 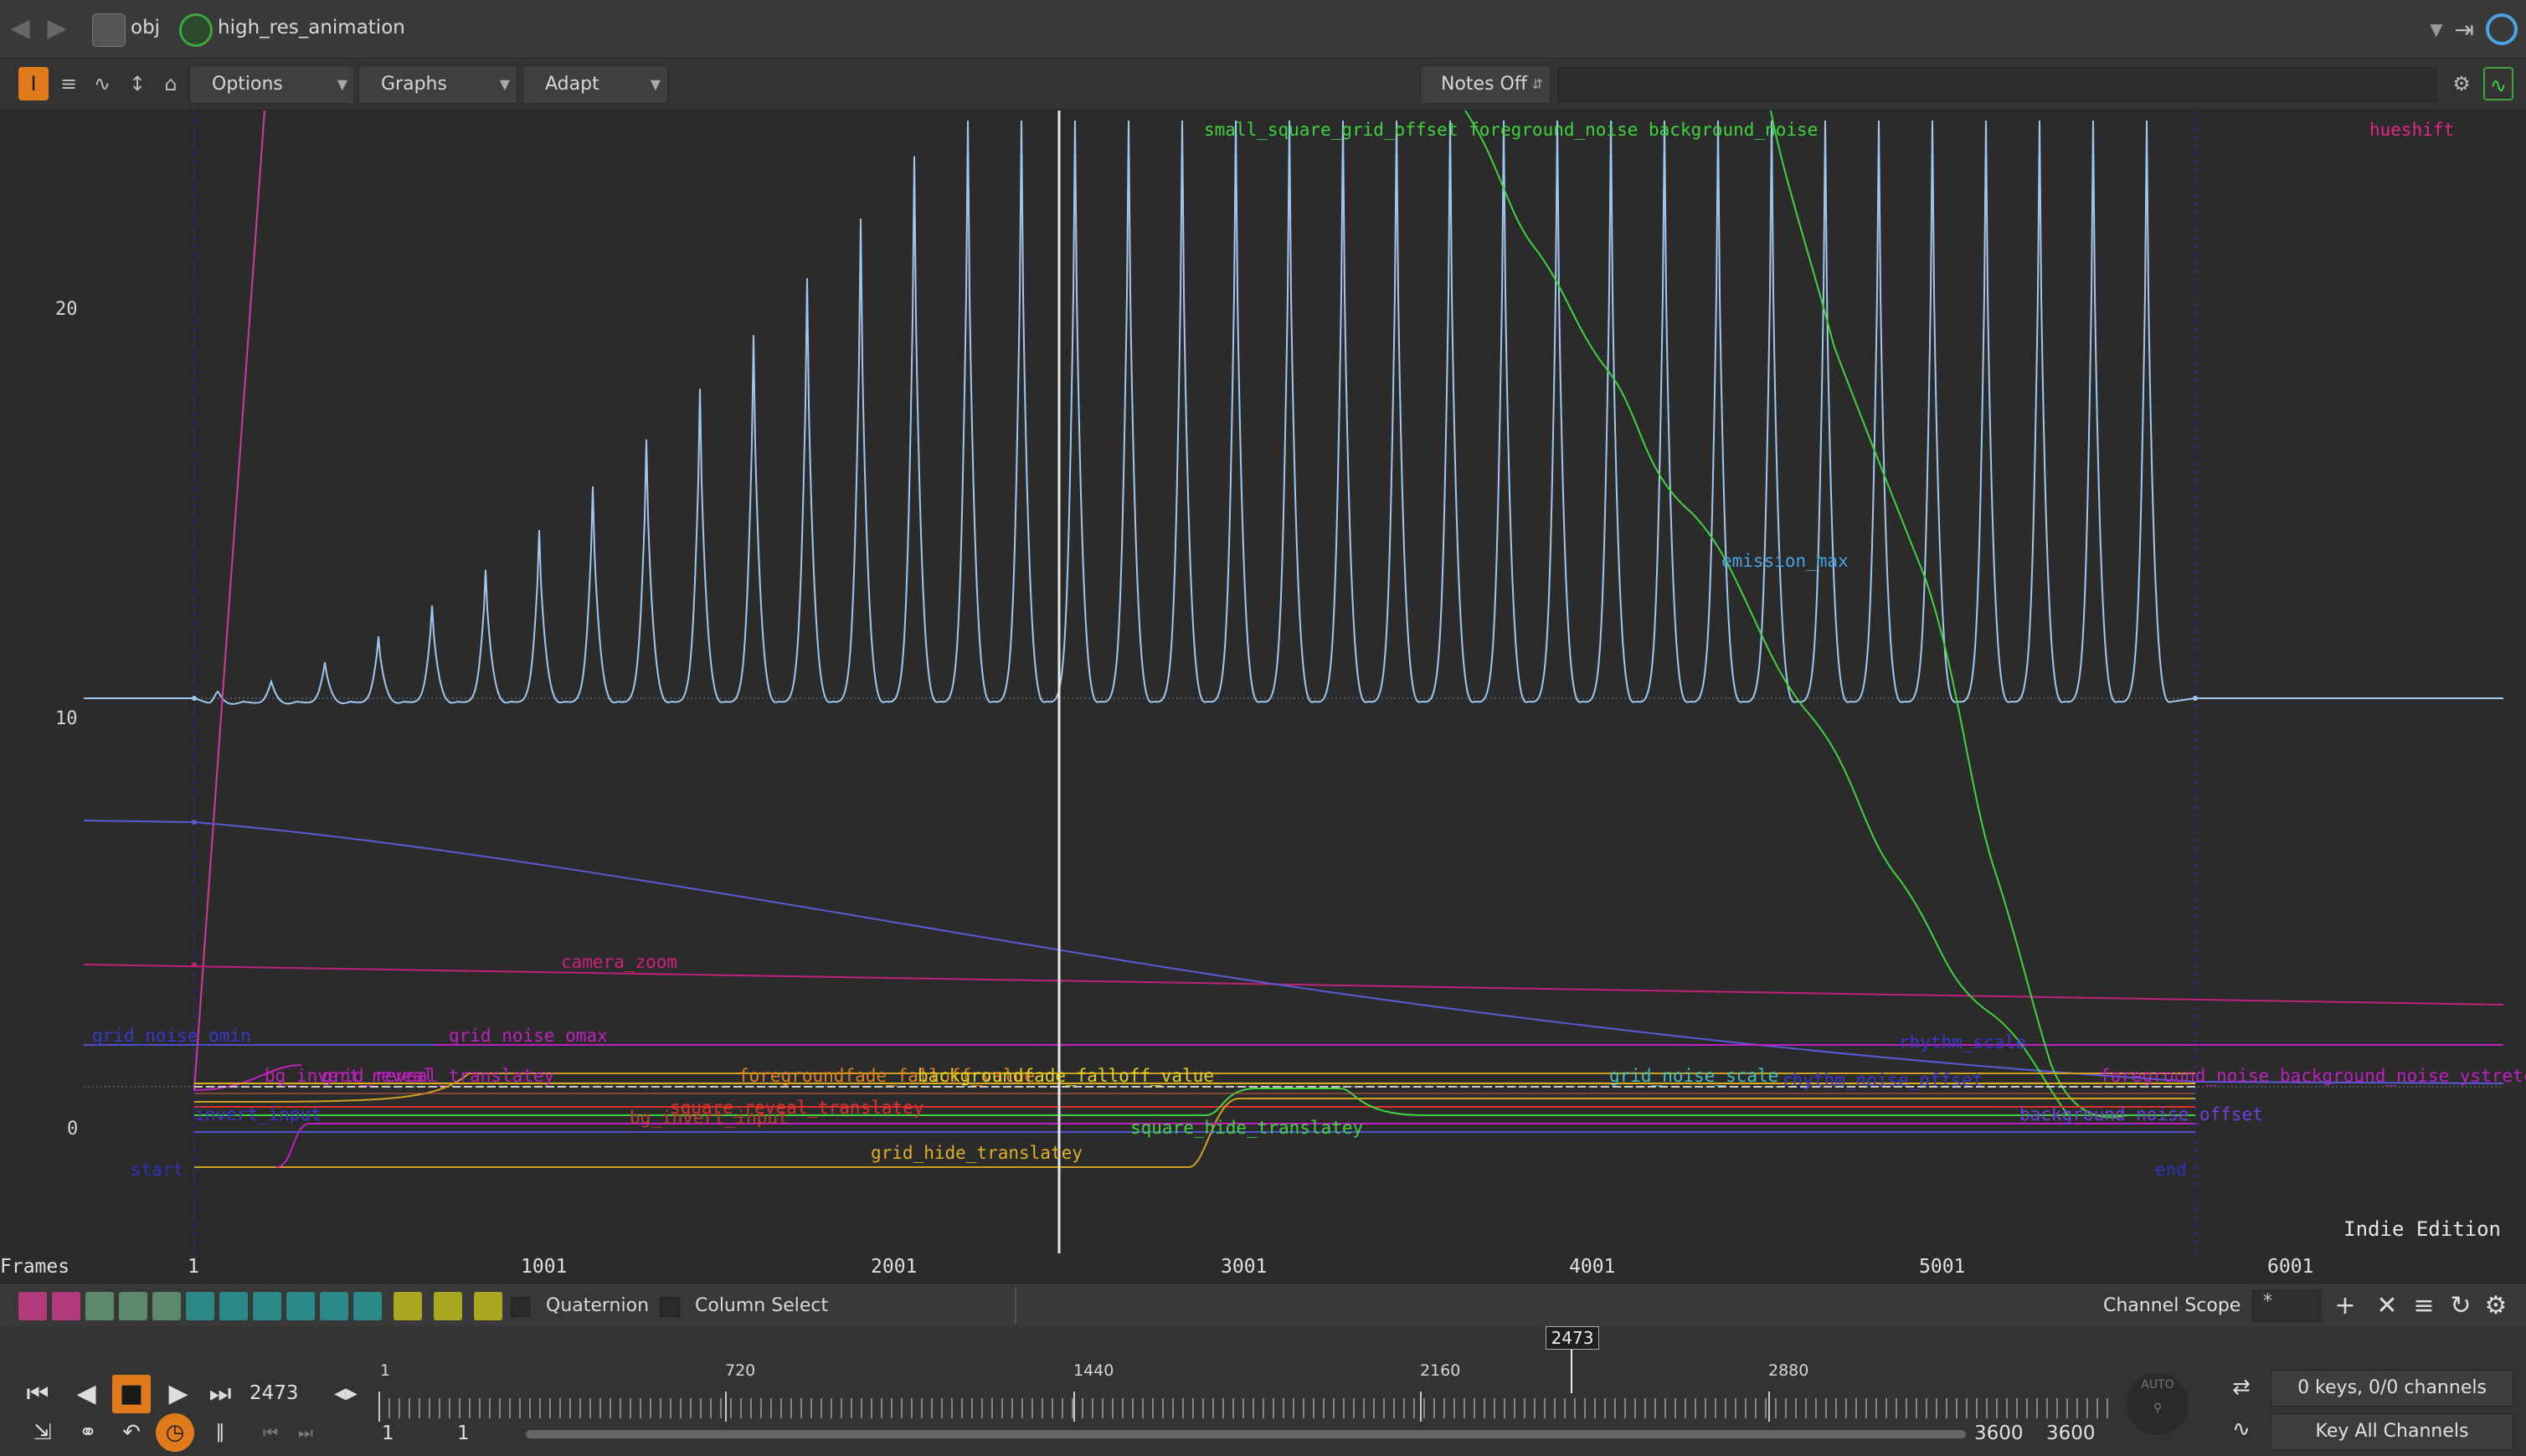 I want to click on range-start-field: 1, so click(x=412, y=1433).